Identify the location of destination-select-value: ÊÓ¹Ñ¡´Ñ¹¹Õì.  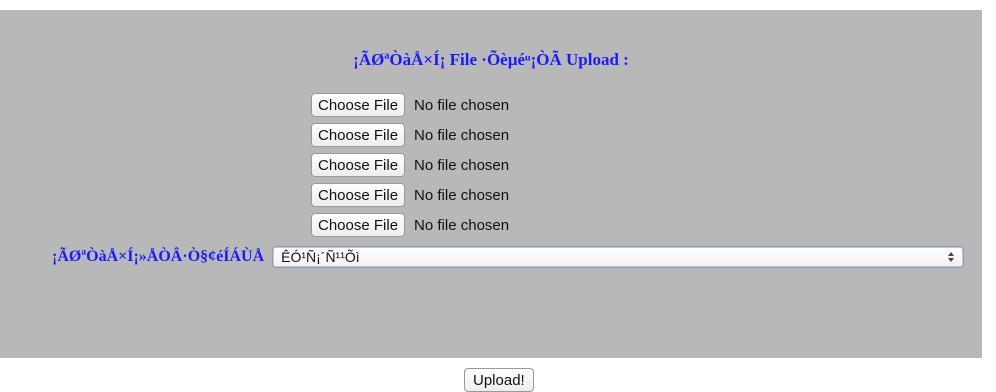
(320, 257).